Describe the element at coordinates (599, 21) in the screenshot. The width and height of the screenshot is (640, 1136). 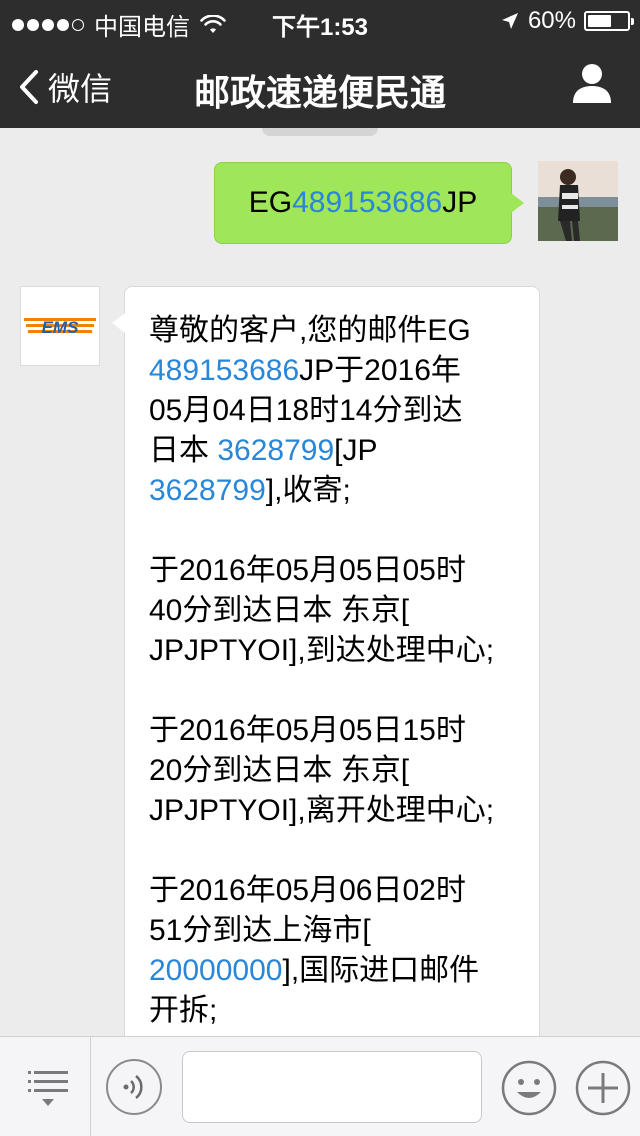
I see `battery-level` at that location.